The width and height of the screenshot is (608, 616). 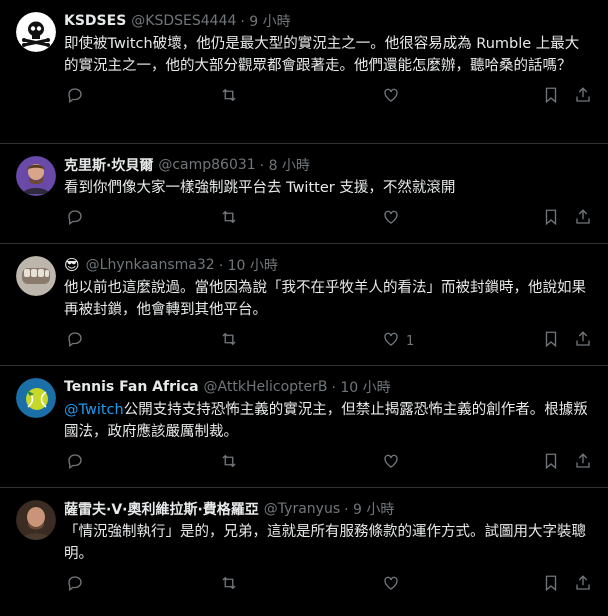 I want to click on tennis-avatar, so click(x=36, y=398).